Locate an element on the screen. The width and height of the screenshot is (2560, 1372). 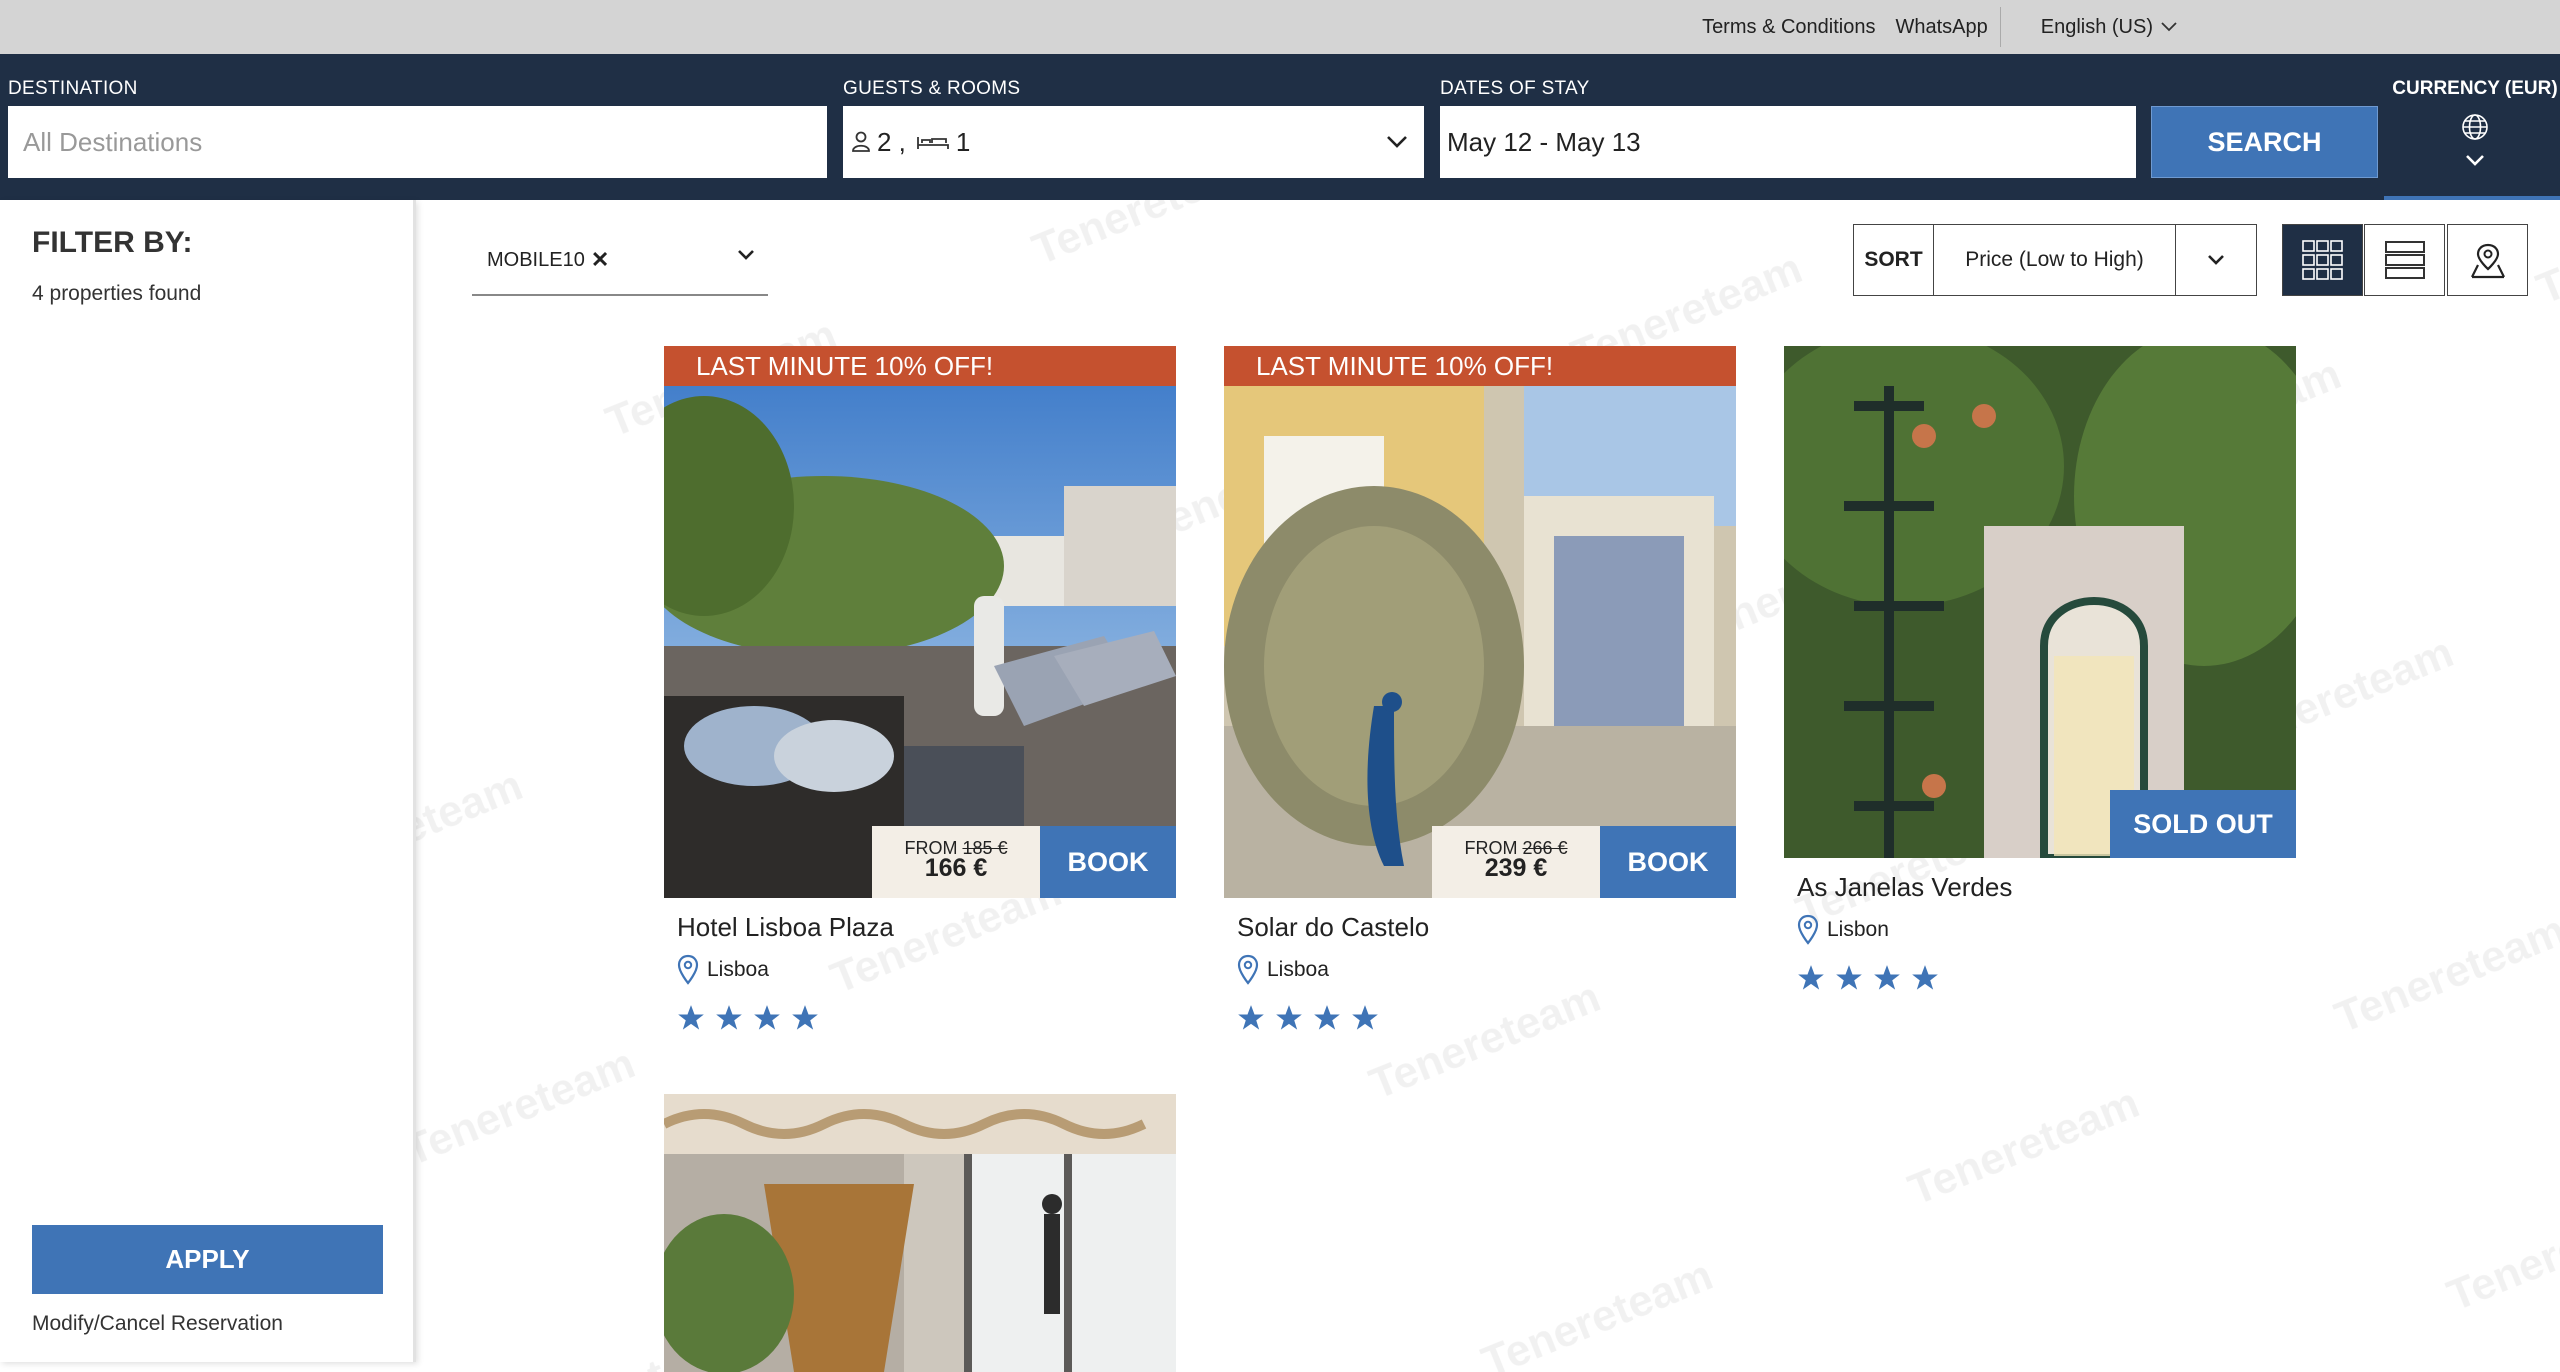
currency-label: CURRENCY (EUR) is located at coordinates (2475, 88).